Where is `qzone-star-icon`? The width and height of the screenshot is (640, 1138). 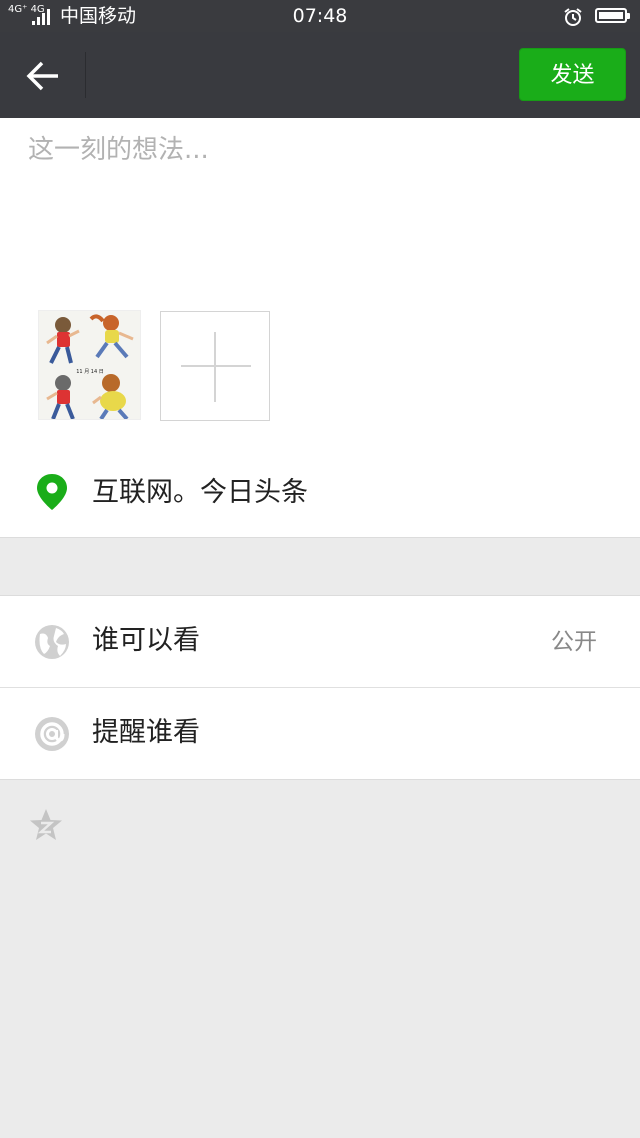
qzone-star-icon is located at coordinates (46, 825).